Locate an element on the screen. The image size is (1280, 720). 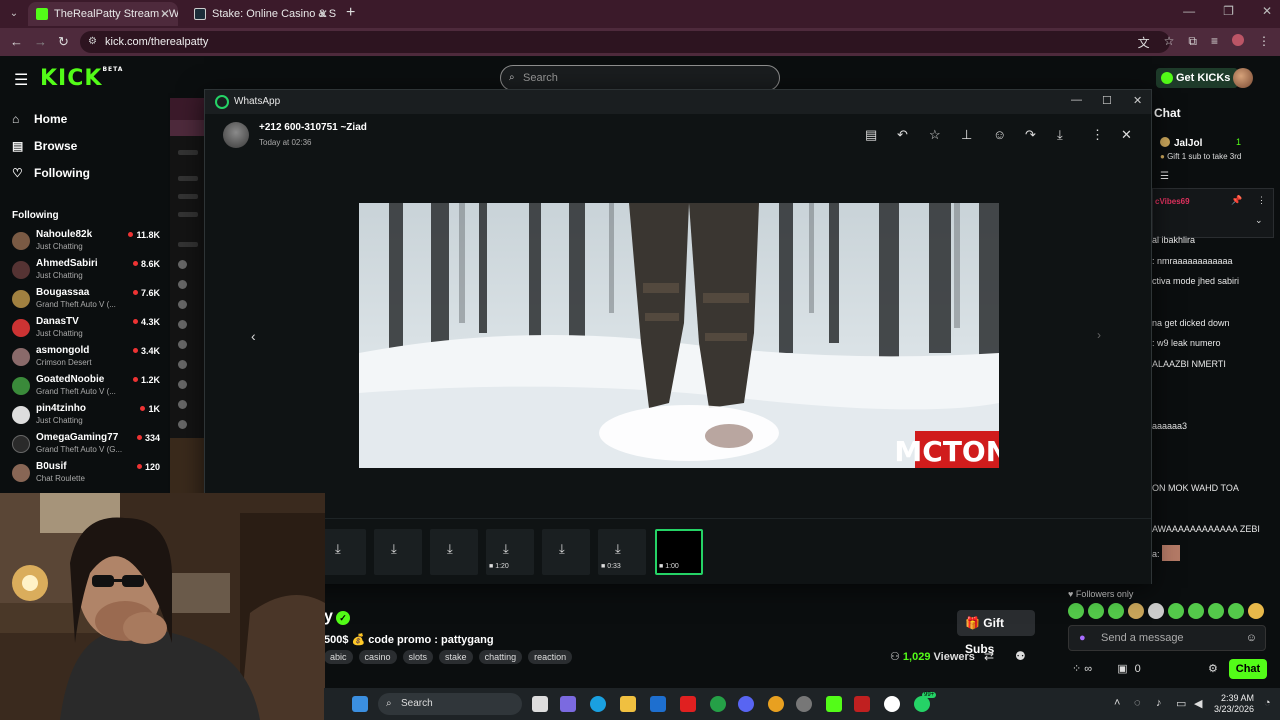
media-thumbnail: ⤓ ■ 1:20 is located at coordinates (510, 552).